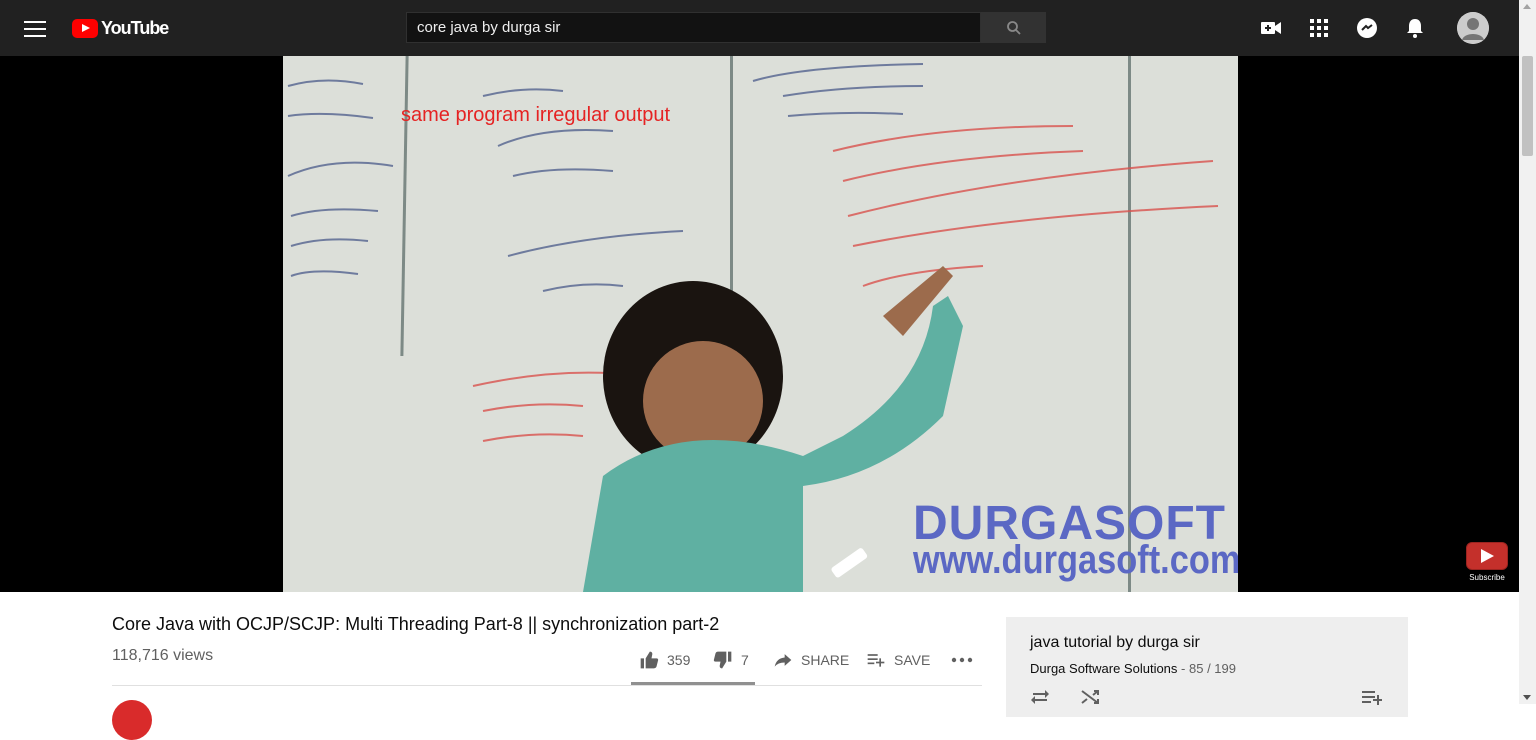 The image size is (1536, 740). Describe the element at coordinates (679, 660) in the screenshot. I see `like-count: 359` at that location.